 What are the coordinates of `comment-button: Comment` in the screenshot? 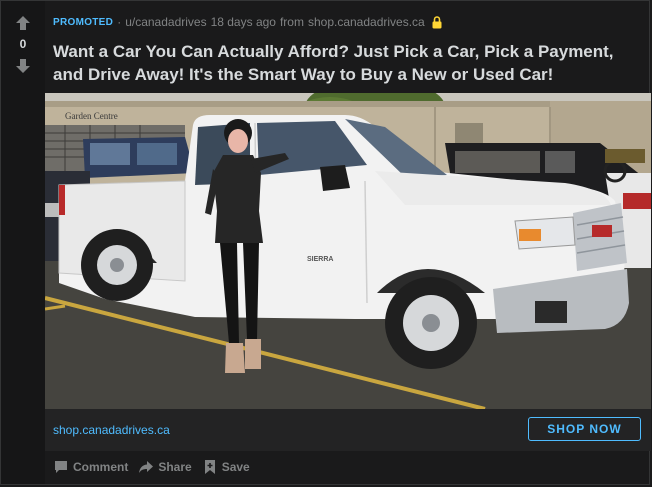 It's located at (90, 467).